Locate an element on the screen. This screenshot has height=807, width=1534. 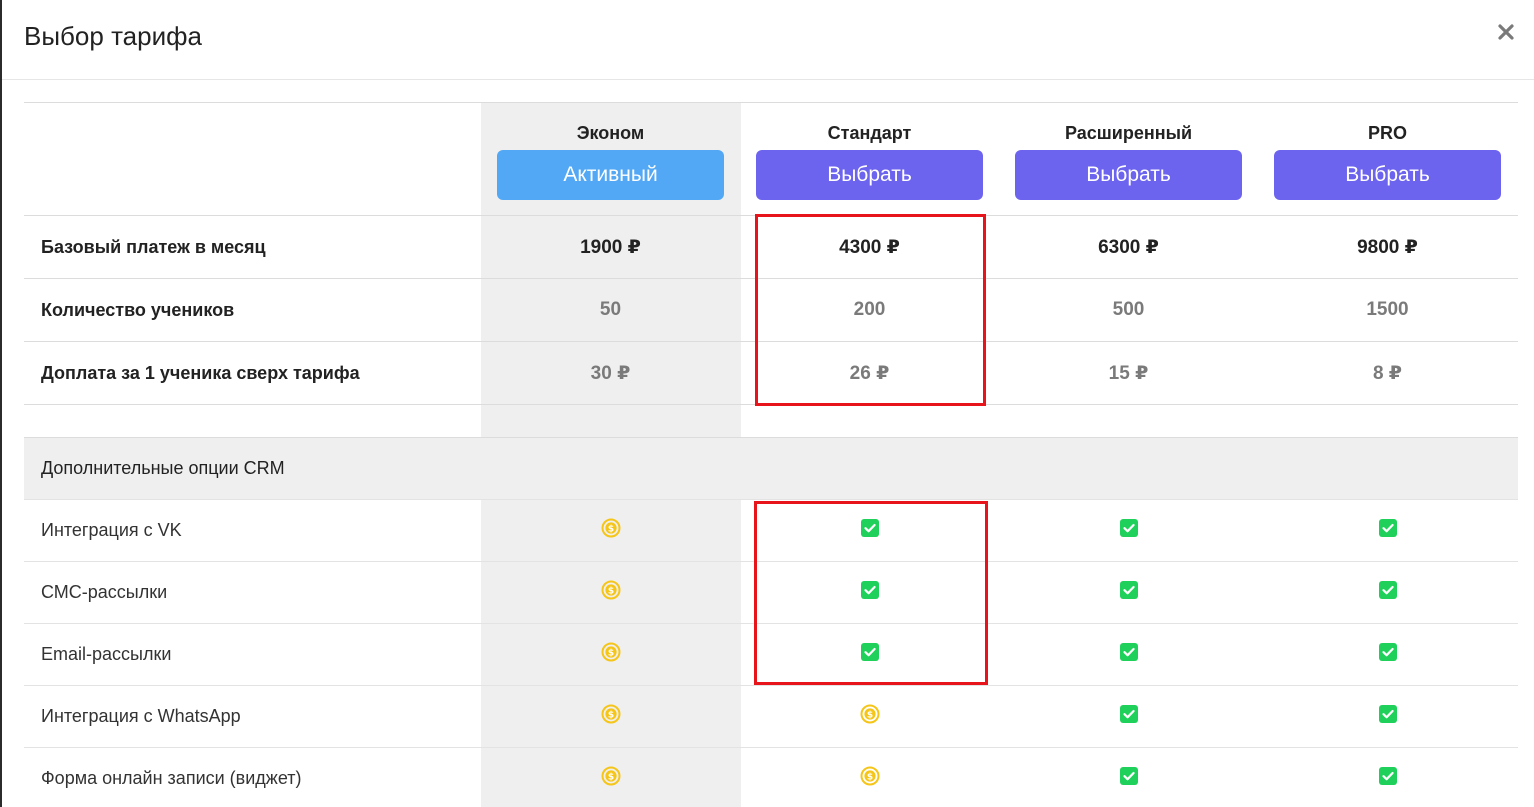
price-value: 4300 ₽ is located at coordinates (869, 247).